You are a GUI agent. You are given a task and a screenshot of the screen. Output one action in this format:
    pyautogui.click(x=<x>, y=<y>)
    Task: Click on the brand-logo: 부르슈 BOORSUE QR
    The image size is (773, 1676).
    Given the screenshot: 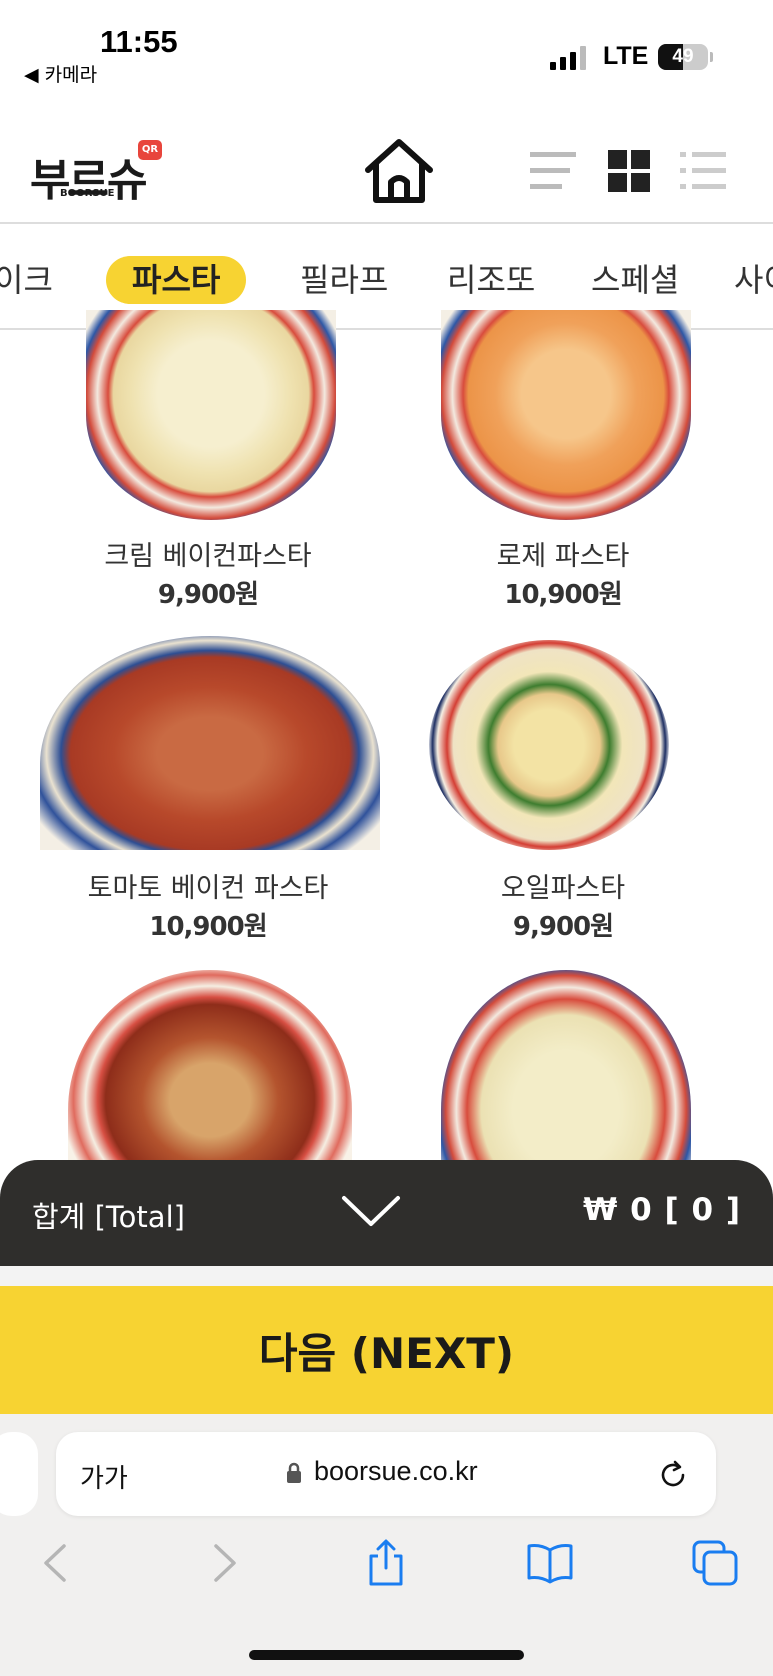 What is the action you would take?
    pyautogui.click(x=100, y=173)
    